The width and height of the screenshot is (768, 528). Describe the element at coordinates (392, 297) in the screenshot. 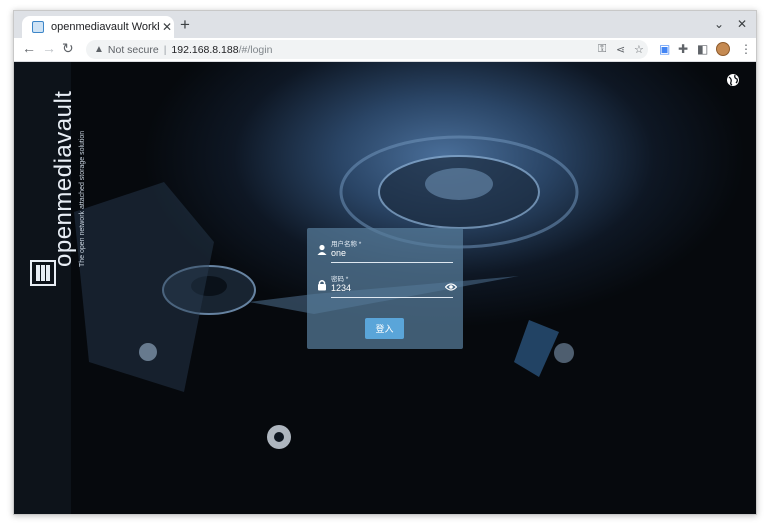

I see `password-underline` at that location.